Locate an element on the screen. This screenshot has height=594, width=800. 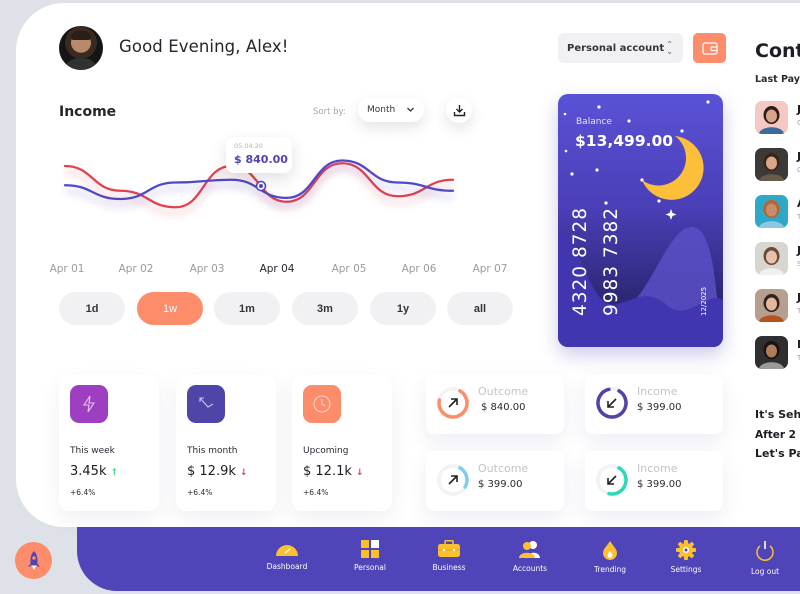
stat-value-row: $ 12.9k ↓ is located at coordinates (217, 471).